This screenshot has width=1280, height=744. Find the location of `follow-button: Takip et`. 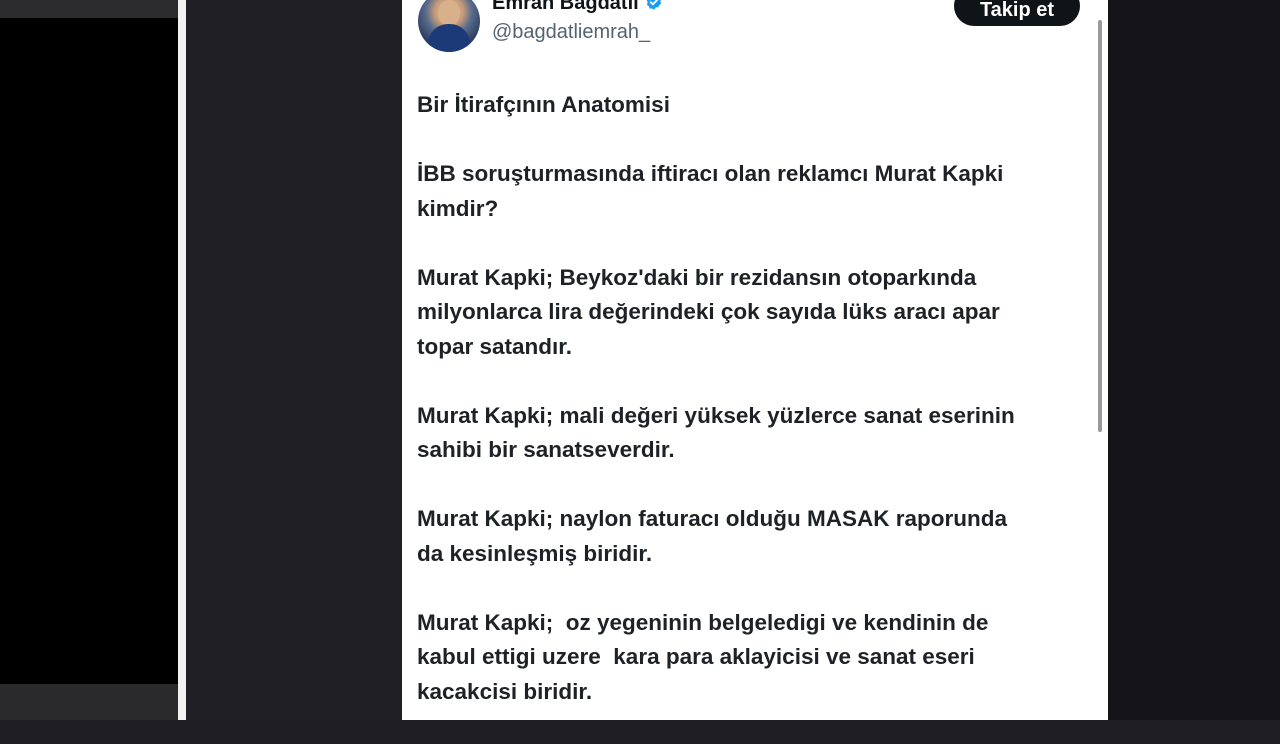

follow-button: Takip et is located at coordinates (1017, 13).